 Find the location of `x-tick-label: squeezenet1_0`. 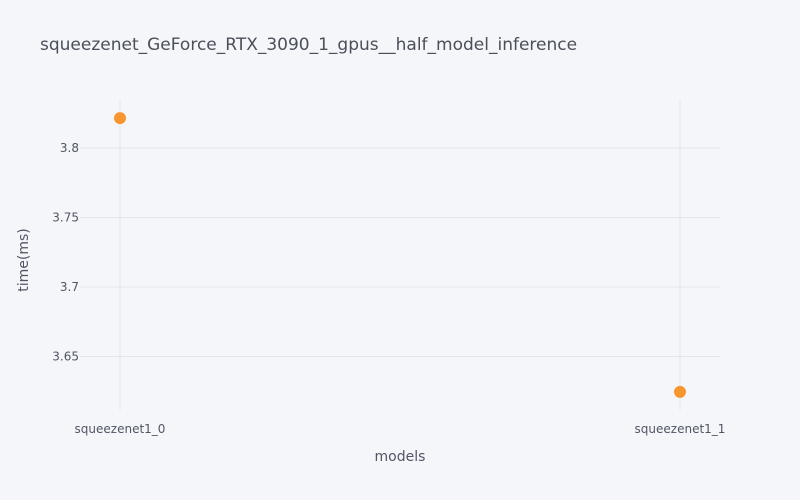

x-tick-label: squeezenet1_0 is located at coordinates (120, 429).